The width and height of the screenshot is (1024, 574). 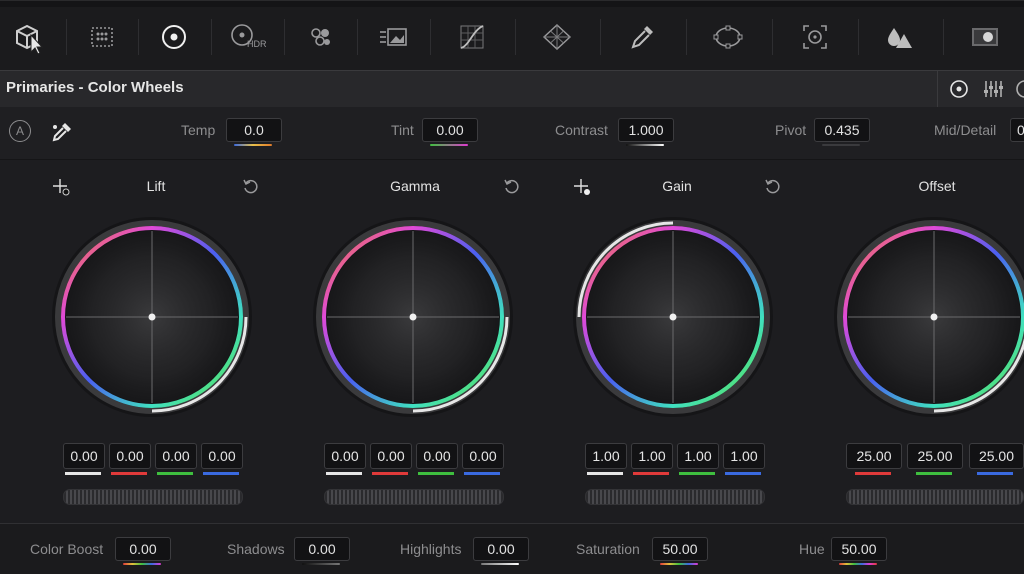 I want to click on offset-master-wheel, so click(x=935, y=497).